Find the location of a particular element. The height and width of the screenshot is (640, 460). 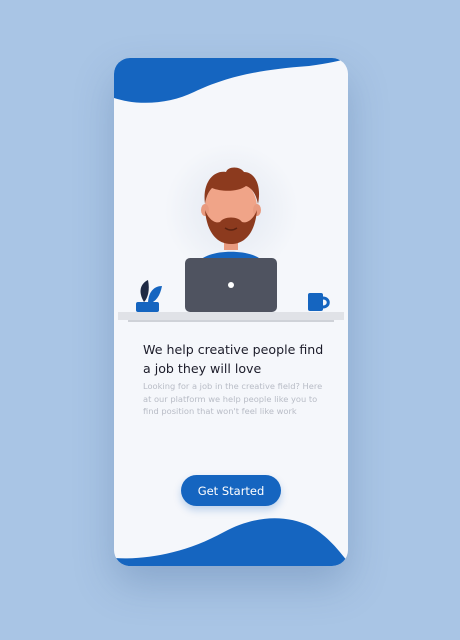

desk is located at coordinates (231, 317).